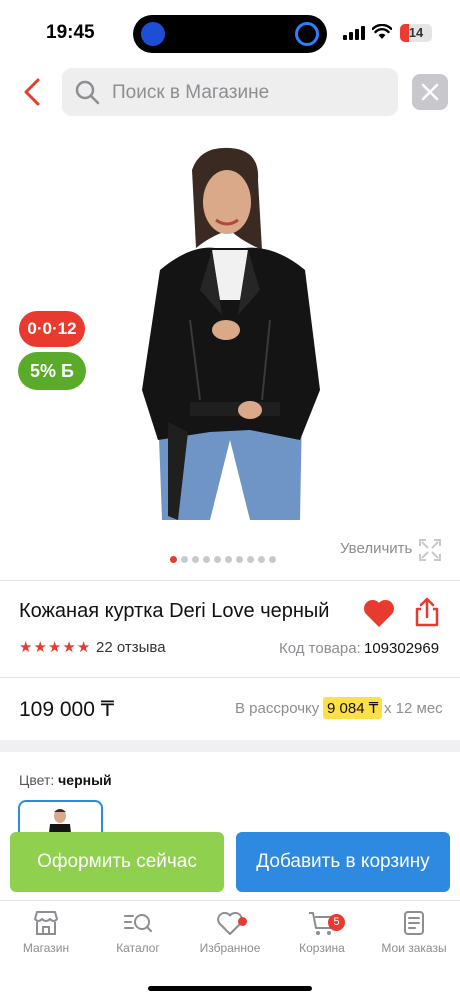 Image resolution: width=460 pixels, height=1000 pixels. I want to click on tab-catalog: Каталог, so click(138, 939).